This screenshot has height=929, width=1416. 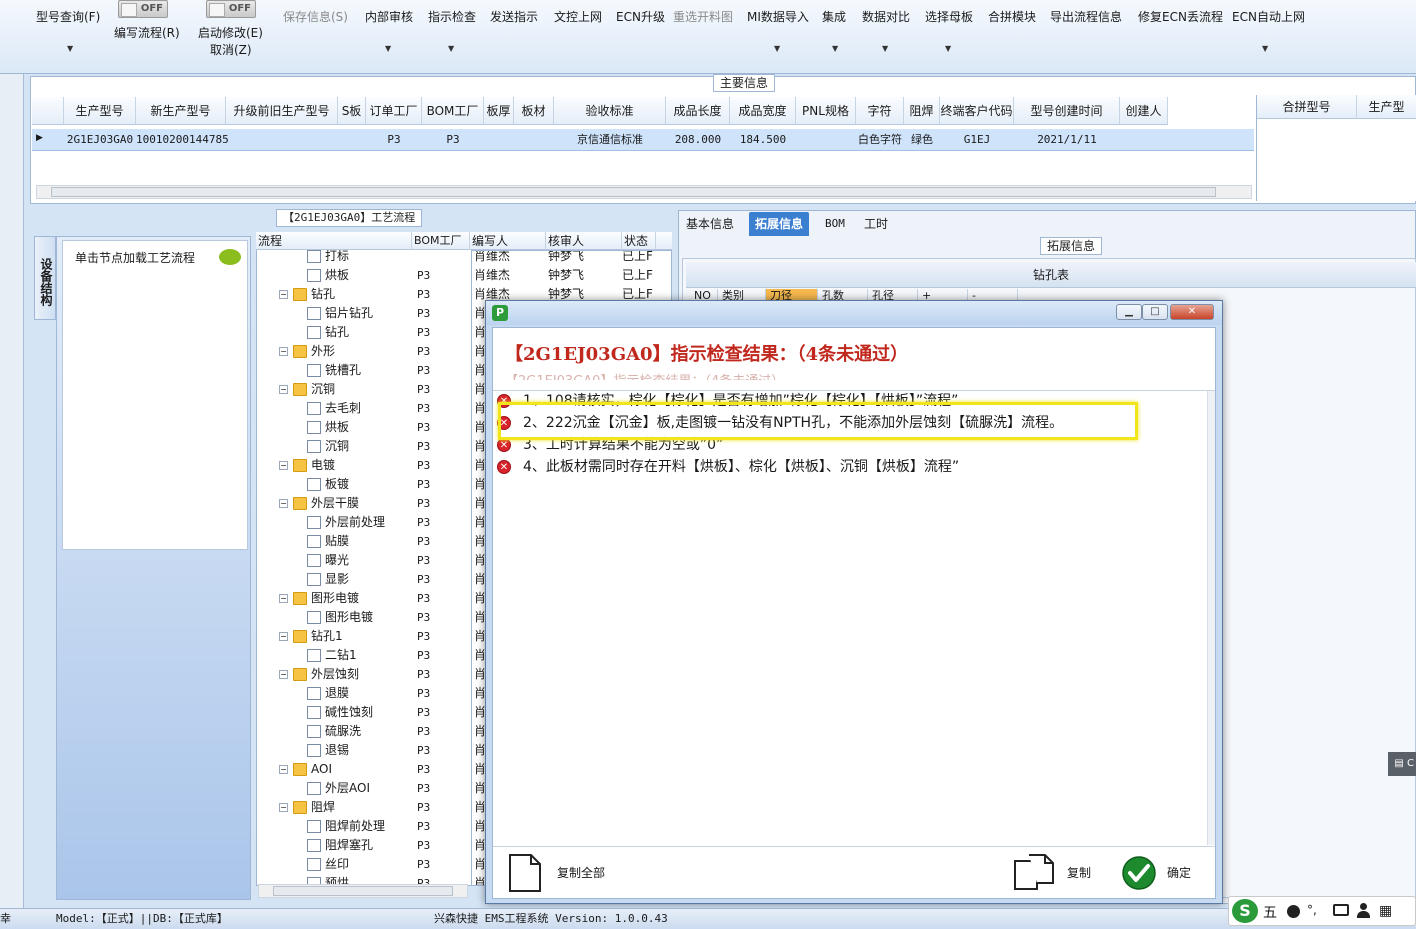 What do you see at coordinates (328, 750) in the screenshot?
I see `tree-leaf-node: 退锡` at bounding box center [328, 750].